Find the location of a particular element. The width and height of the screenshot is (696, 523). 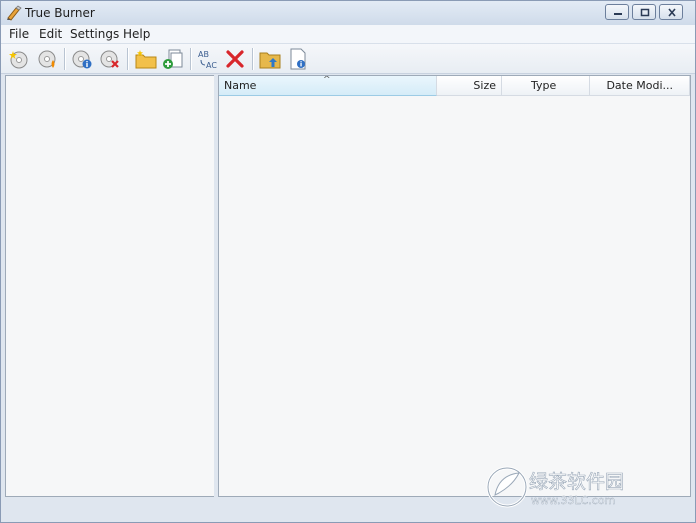

rename-button: AB AC is located at coordinates (208, 59).